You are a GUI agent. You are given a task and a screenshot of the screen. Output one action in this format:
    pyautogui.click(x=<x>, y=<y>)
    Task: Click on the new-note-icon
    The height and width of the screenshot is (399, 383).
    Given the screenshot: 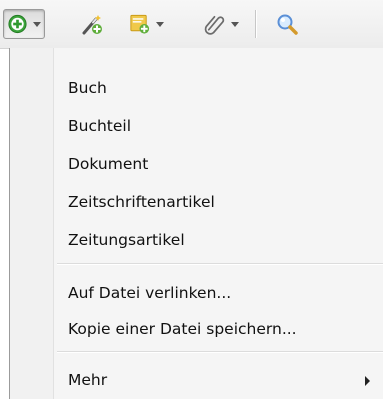 What is the action you would take?
    pyautogui.click(x=140, y=24)
    